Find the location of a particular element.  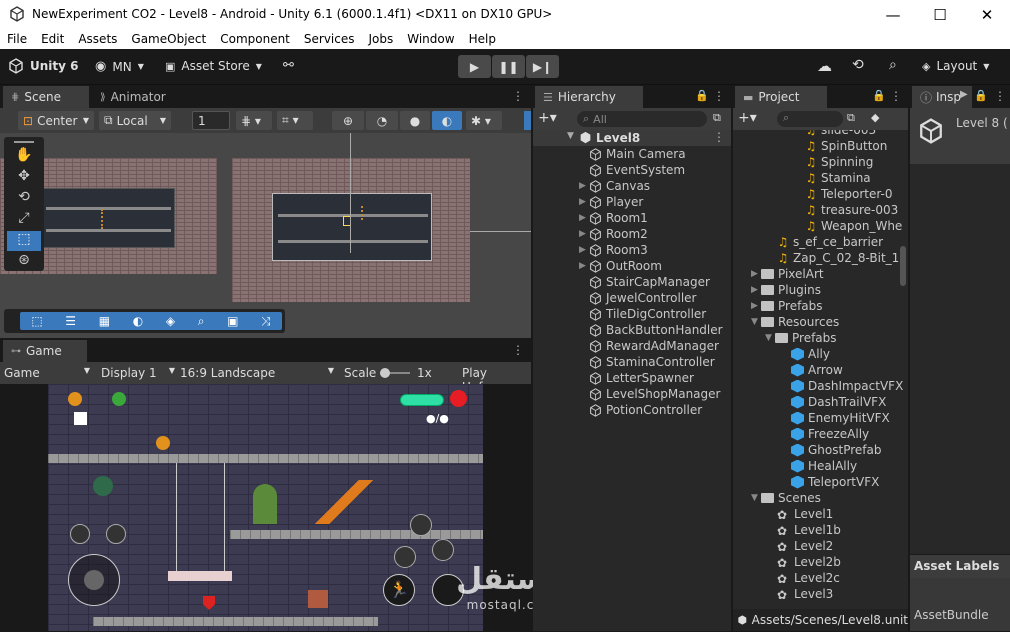

prefab-asset: DashTrailVFX is located at coordinates (838, 402).